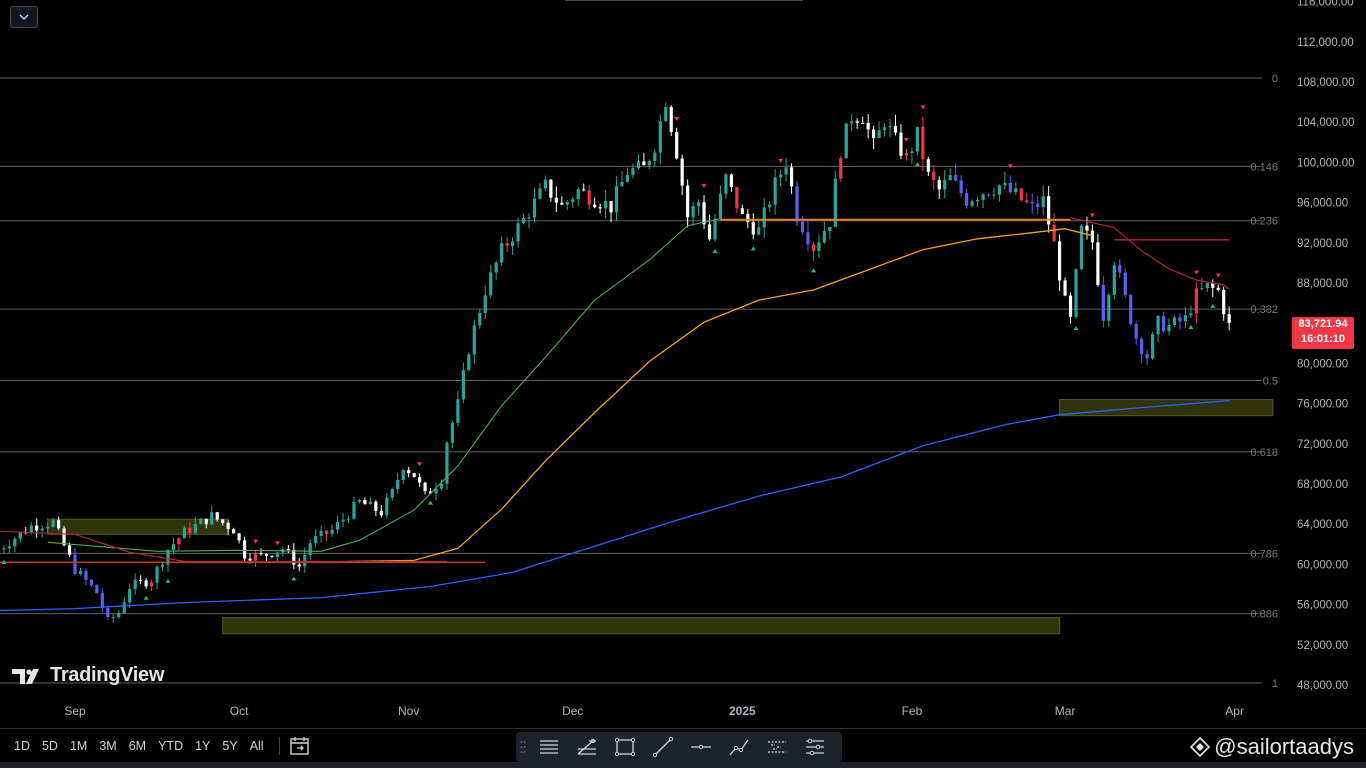  What do you see at coordinates (1275, 79) in the screenshot?
I see `fib-label-0: 0` at bounding box center [1275, 79].